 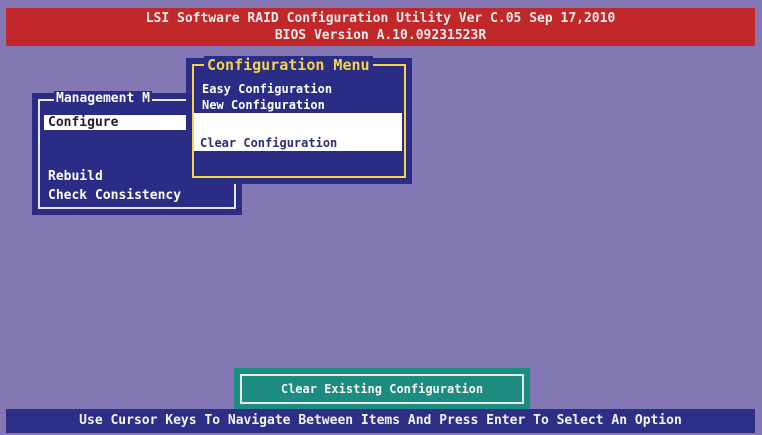 I want to click on bios-version: BIOS Version A.10.09231523R, so click(x=380, y=35).